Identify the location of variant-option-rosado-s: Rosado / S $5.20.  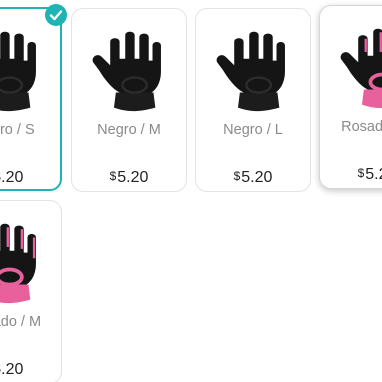
(350, 97).